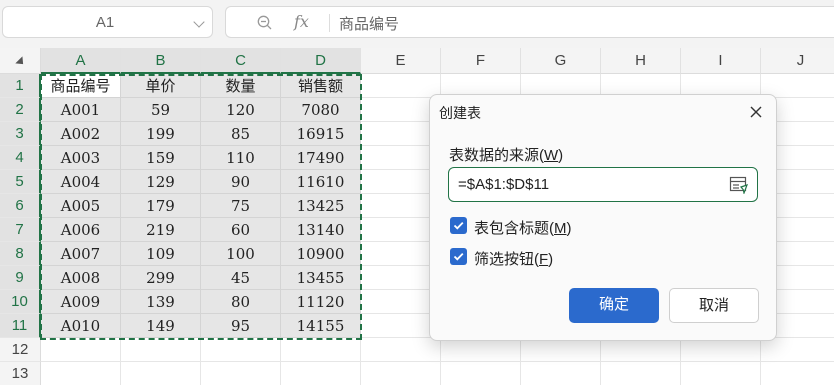 The height and width of the screenshot is (385, 834). What do you see at coordinates (641, 350) in the screenshot?
I see `cell-h12` at bounding box center [641, 350].